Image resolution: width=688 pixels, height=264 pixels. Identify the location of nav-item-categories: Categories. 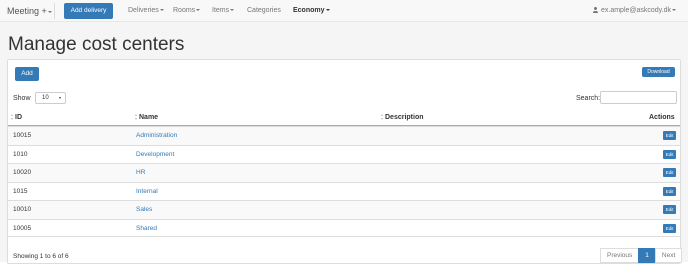
(264, 11).